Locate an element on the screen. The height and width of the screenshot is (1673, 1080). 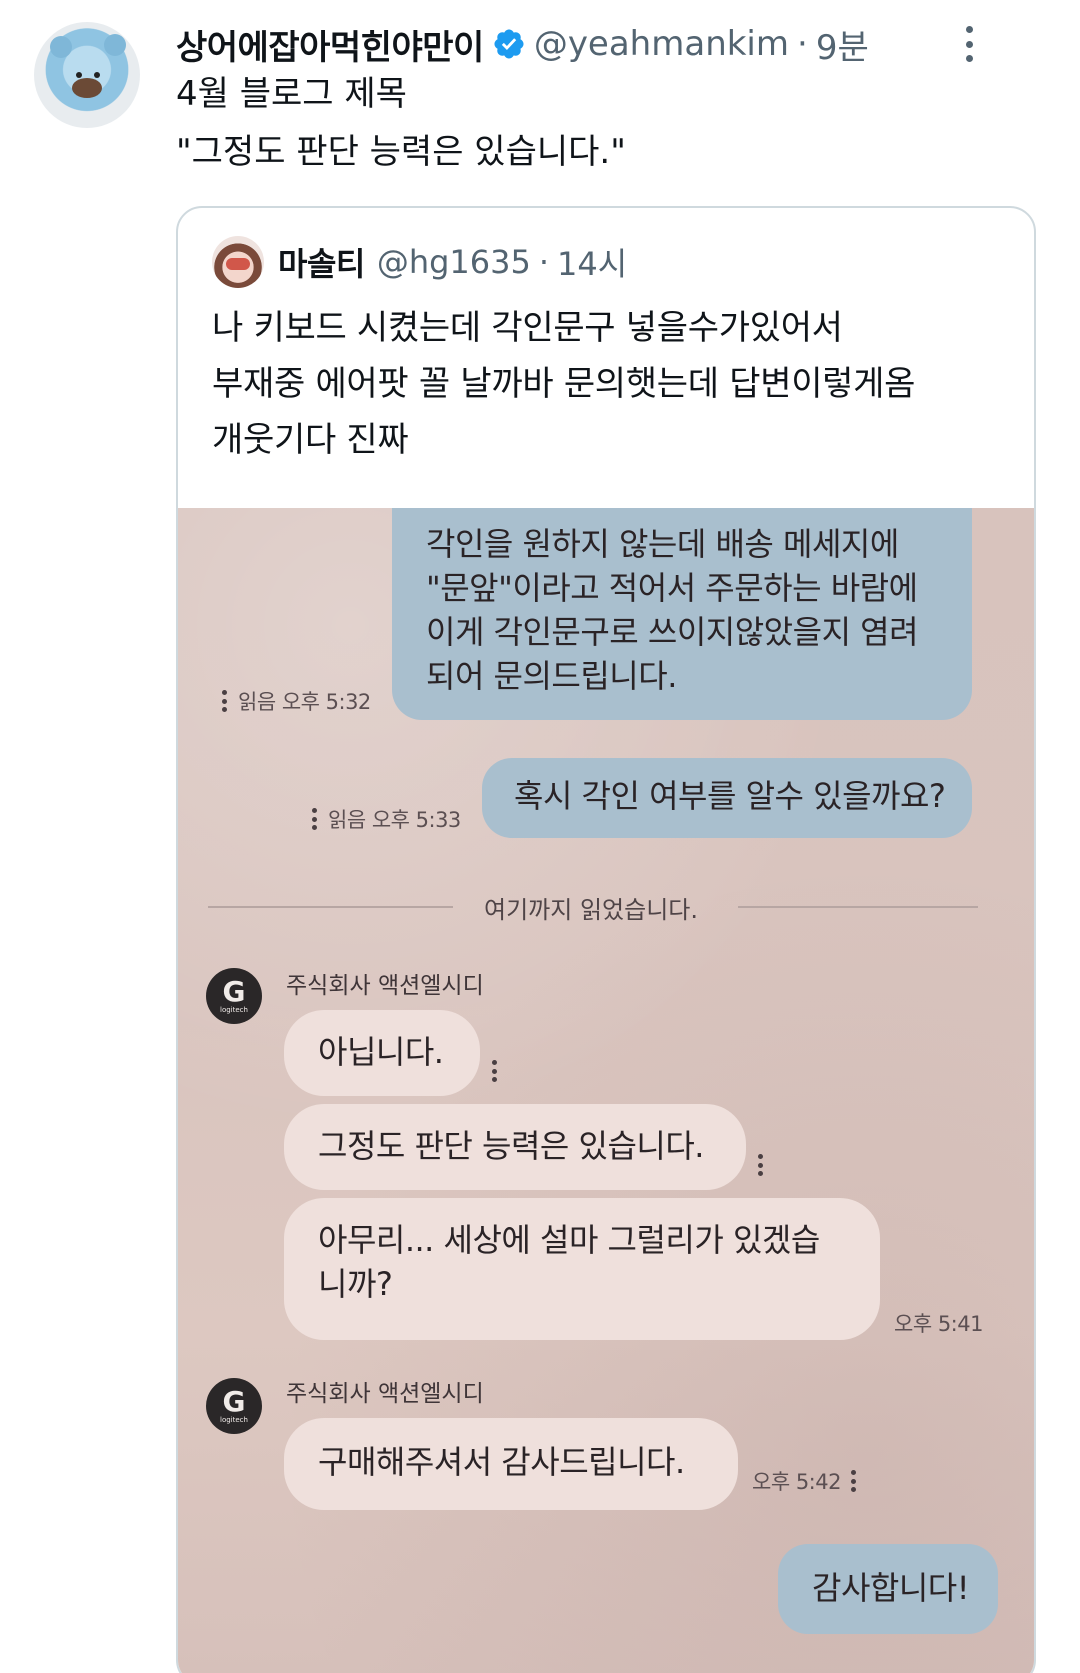
quoted-text-line-3: 개웃기다 진짜 is located at coordinates (310, 440).